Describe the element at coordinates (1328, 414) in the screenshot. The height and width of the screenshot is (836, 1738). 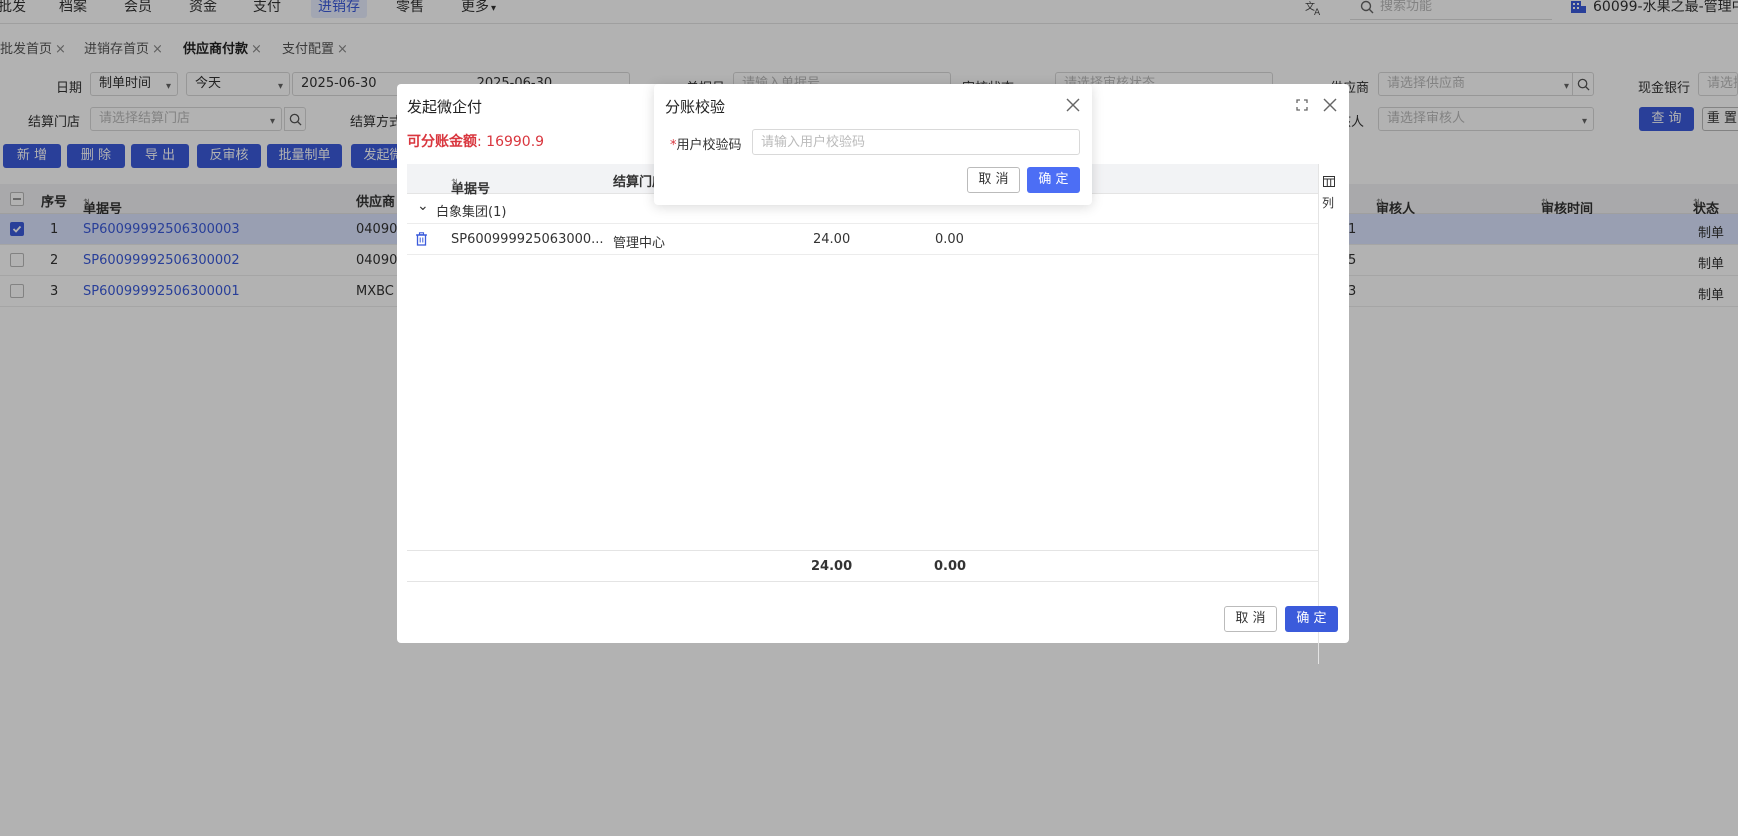
I see `column-settings: 列` at that location.